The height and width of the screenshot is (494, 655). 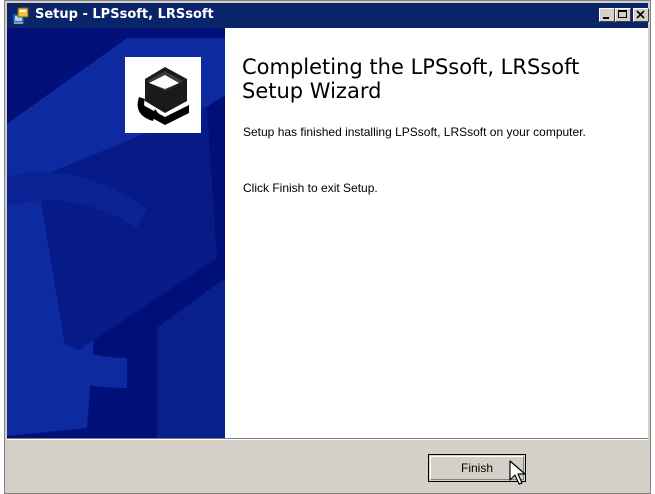 I want to click on wizard-heading-line1: Completing the LPSsoft, LRSsoft, so click(x=411, y=67).